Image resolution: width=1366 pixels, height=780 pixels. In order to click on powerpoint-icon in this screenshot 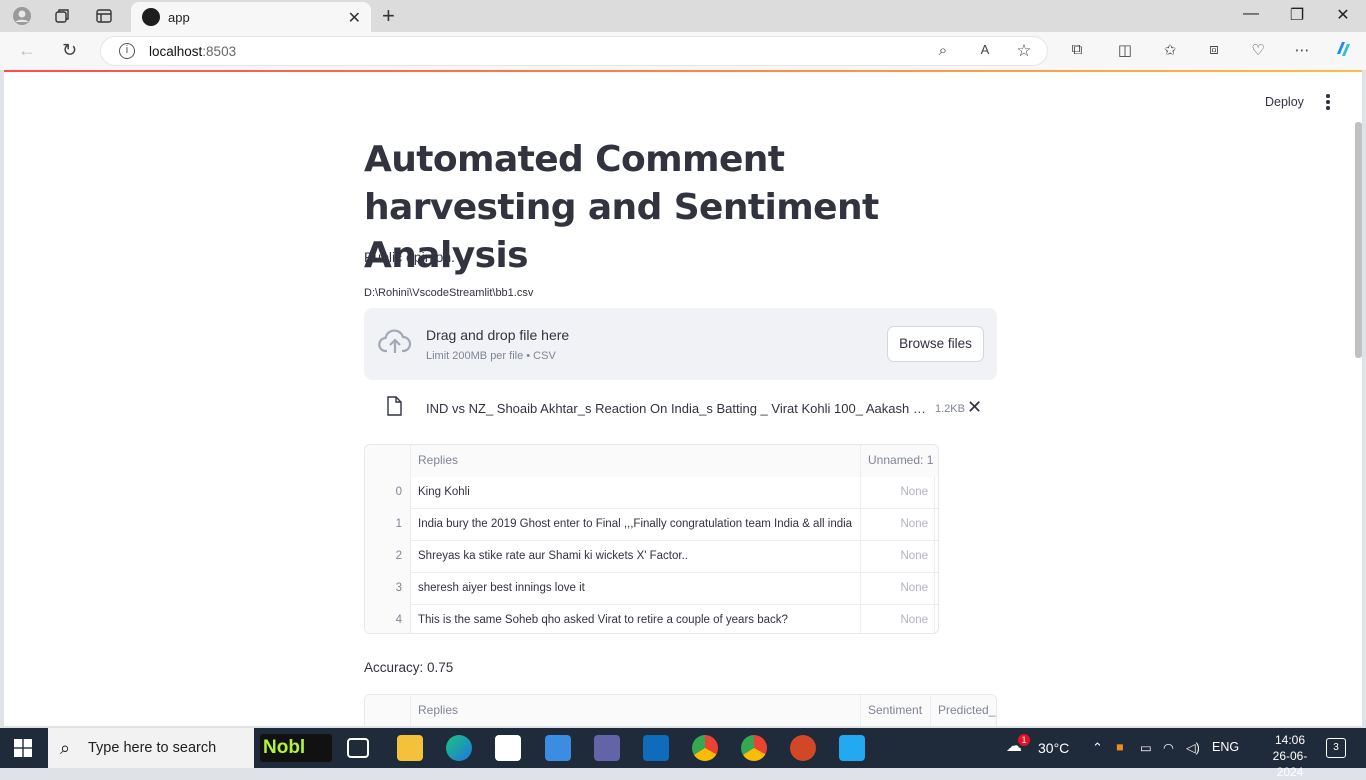, I will do `click(803, 748)`.